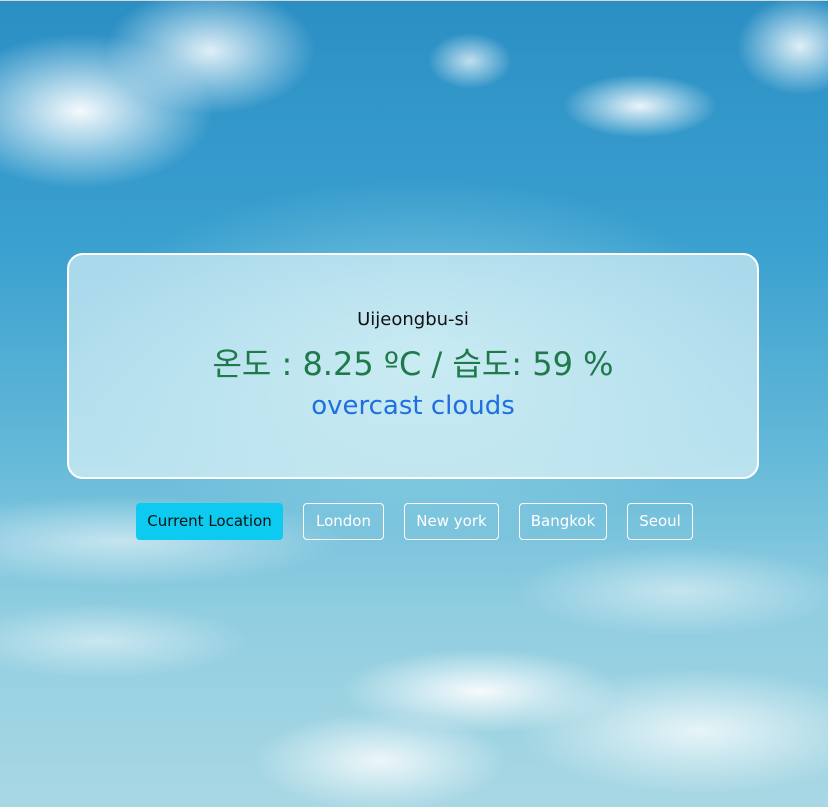 This screenshot has height=807, width=828. Describe the element at coordinates (660, 521) in the screenshot. I see `seoul-button: Seoul` at that location.